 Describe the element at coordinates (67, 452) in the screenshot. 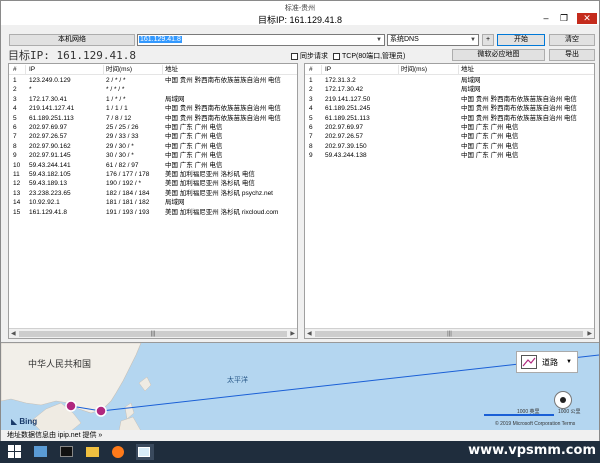

I see `terminal-icon` at that location.